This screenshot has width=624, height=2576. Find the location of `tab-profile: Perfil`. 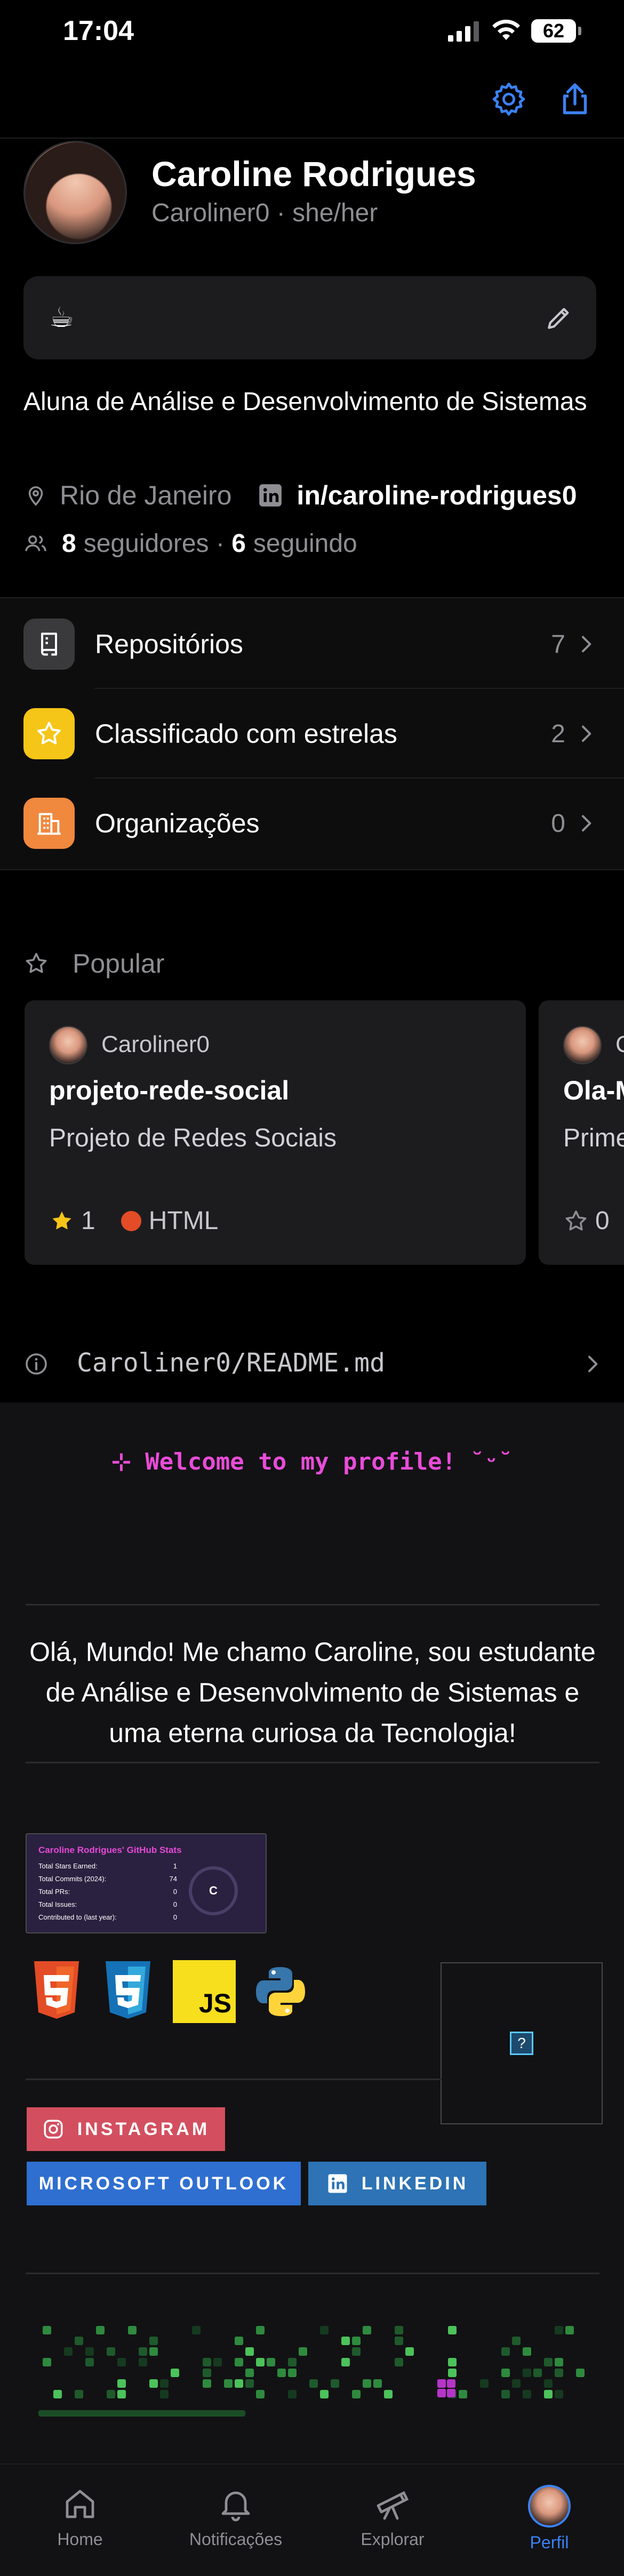

tab-profile: Perfil is located at coordinates (549, 2519).